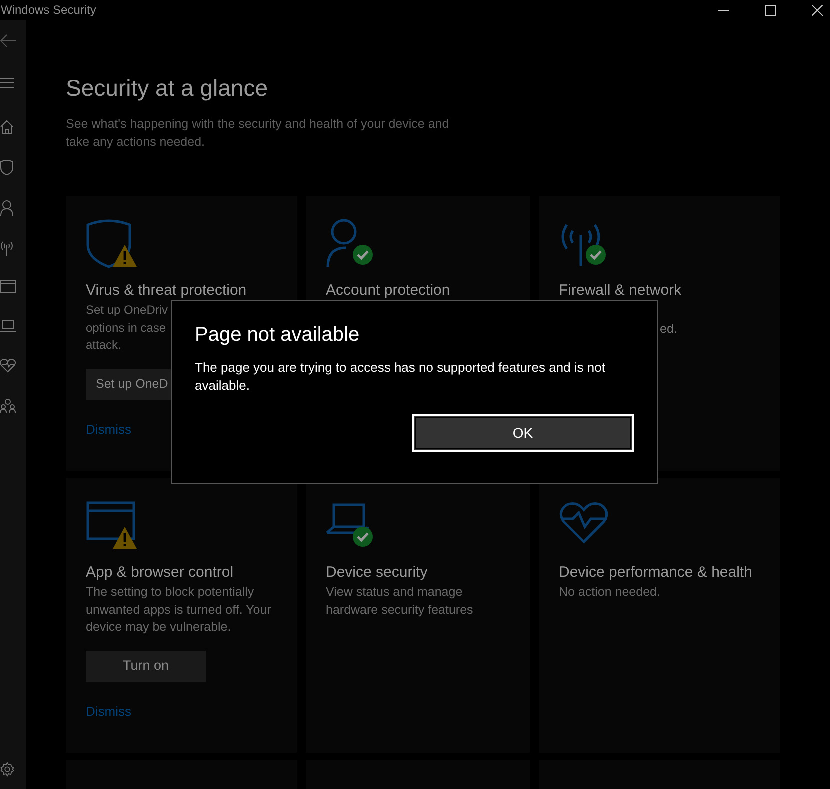 This screenshot has width=830, height=789. I want to click on tile-description: ed., so click(669, 329).